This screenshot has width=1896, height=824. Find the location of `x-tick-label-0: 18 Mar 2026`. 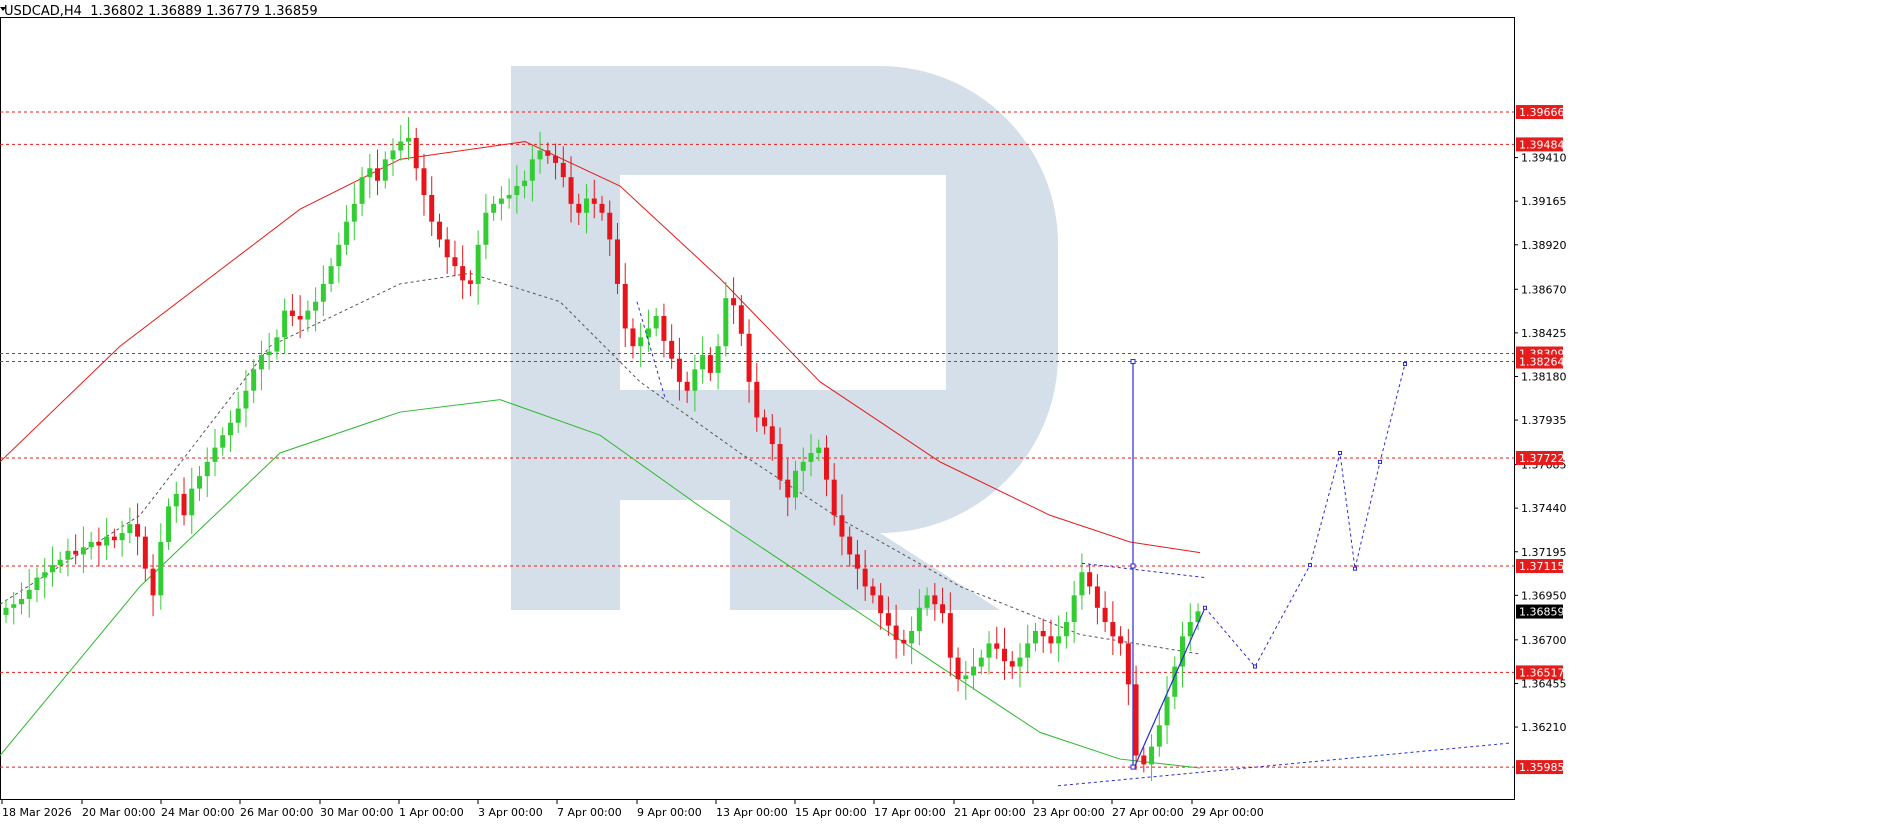

x-tick-label-0: 18 Mar 2026 is located at coordinates (37, 812).